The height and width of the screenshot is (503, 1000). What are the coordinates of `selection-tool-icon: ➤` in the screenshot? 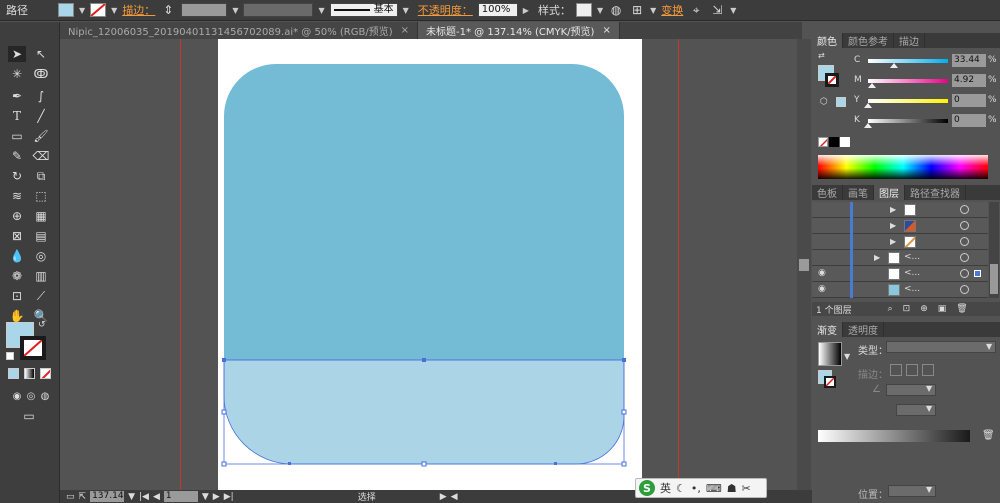 It's located at (17, 54).